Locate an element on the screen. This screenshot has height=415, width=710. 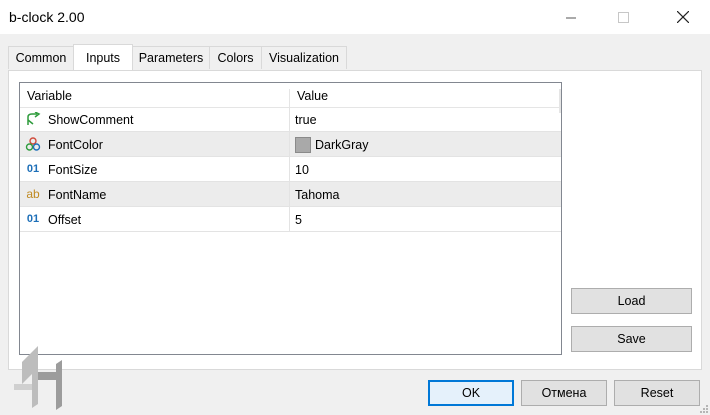
resize-grip-icon is located at coordinates (703, 408).